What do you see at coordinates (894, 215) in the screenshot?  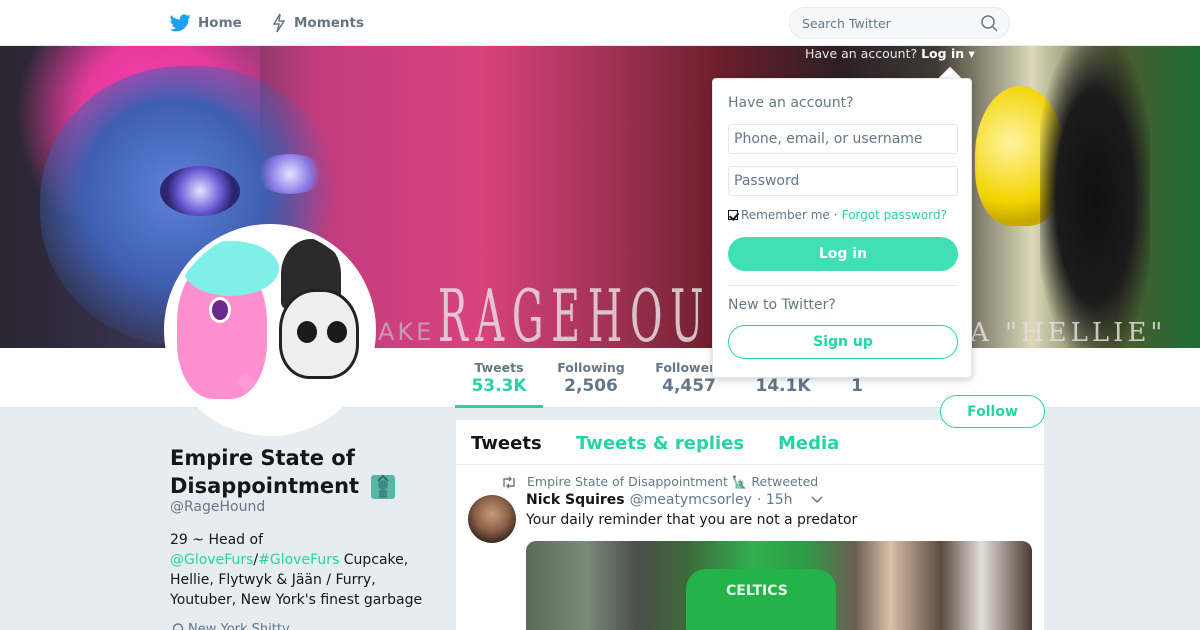 I see `forgot-password-link: Forgot password?` at bounding box center [894, 215].